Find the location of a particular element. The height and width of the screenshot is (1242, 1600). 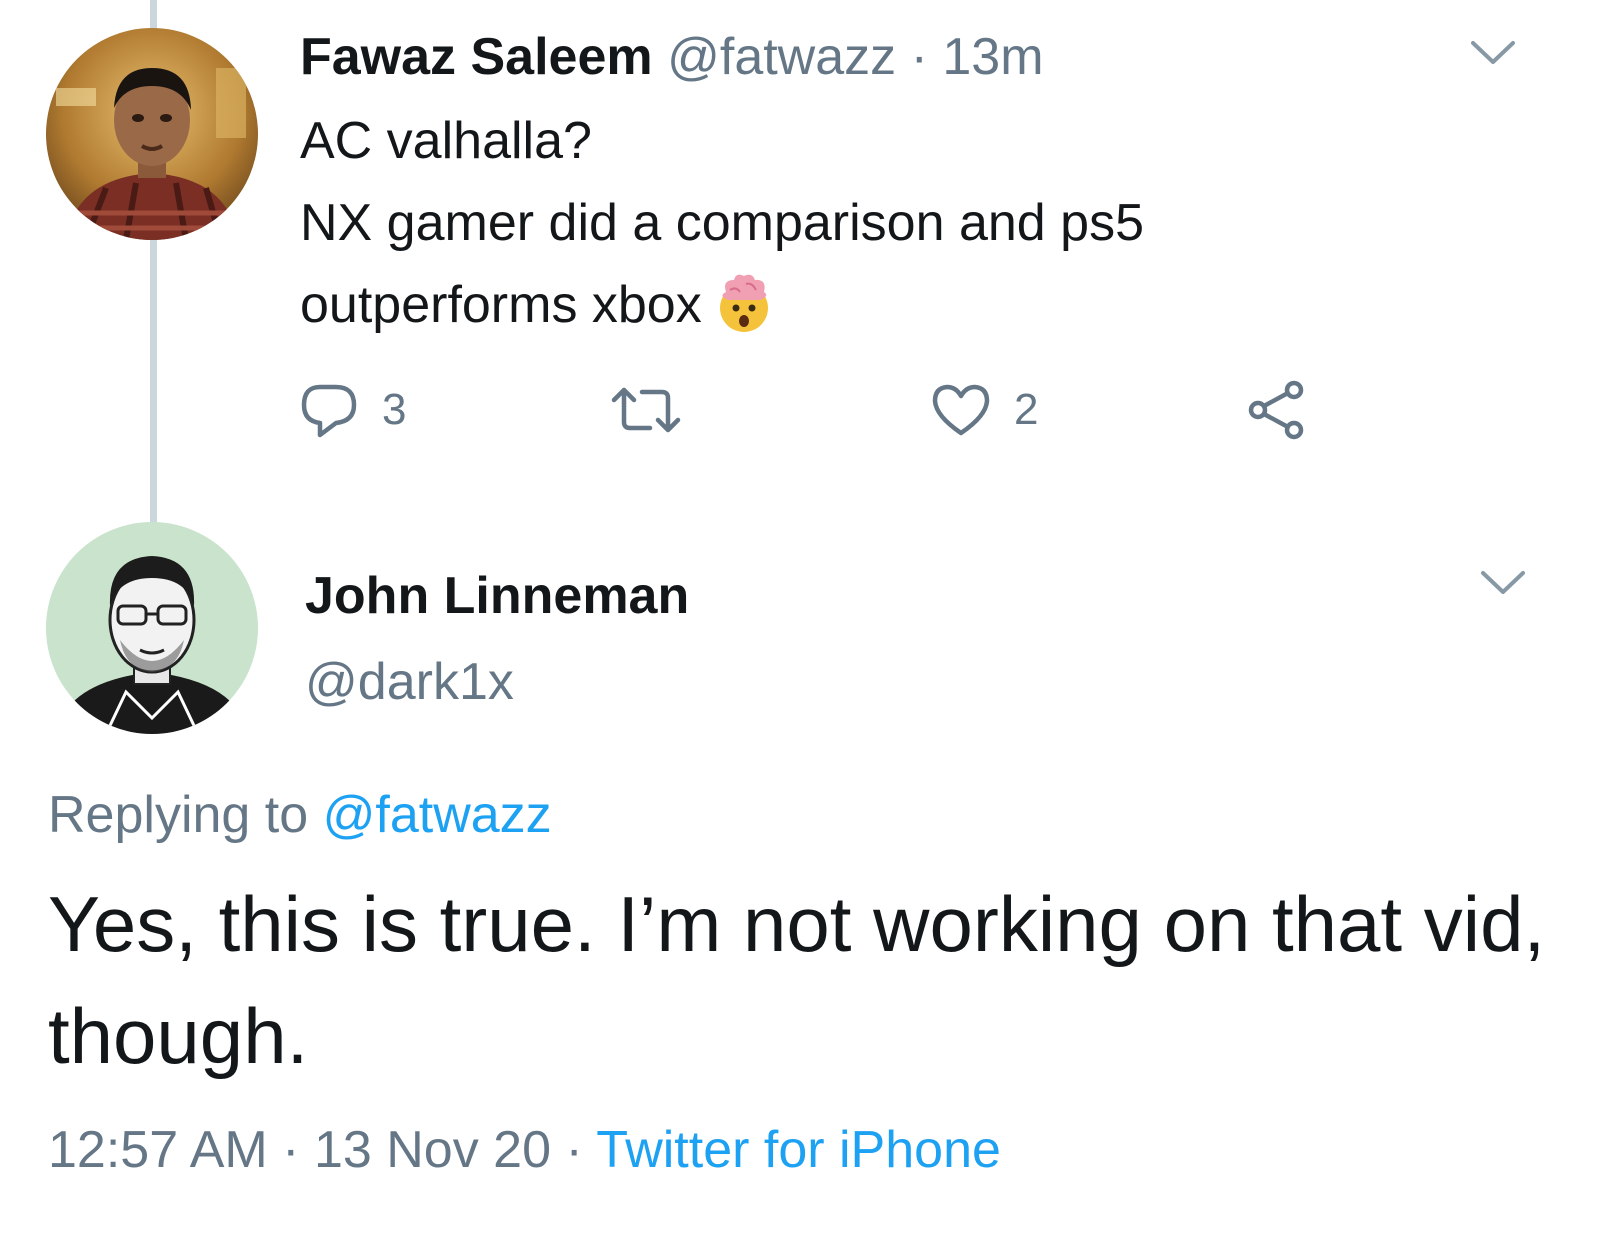

tweet-text-line-with-emoji: outperforms xbox is located at coordinates (850, 305).